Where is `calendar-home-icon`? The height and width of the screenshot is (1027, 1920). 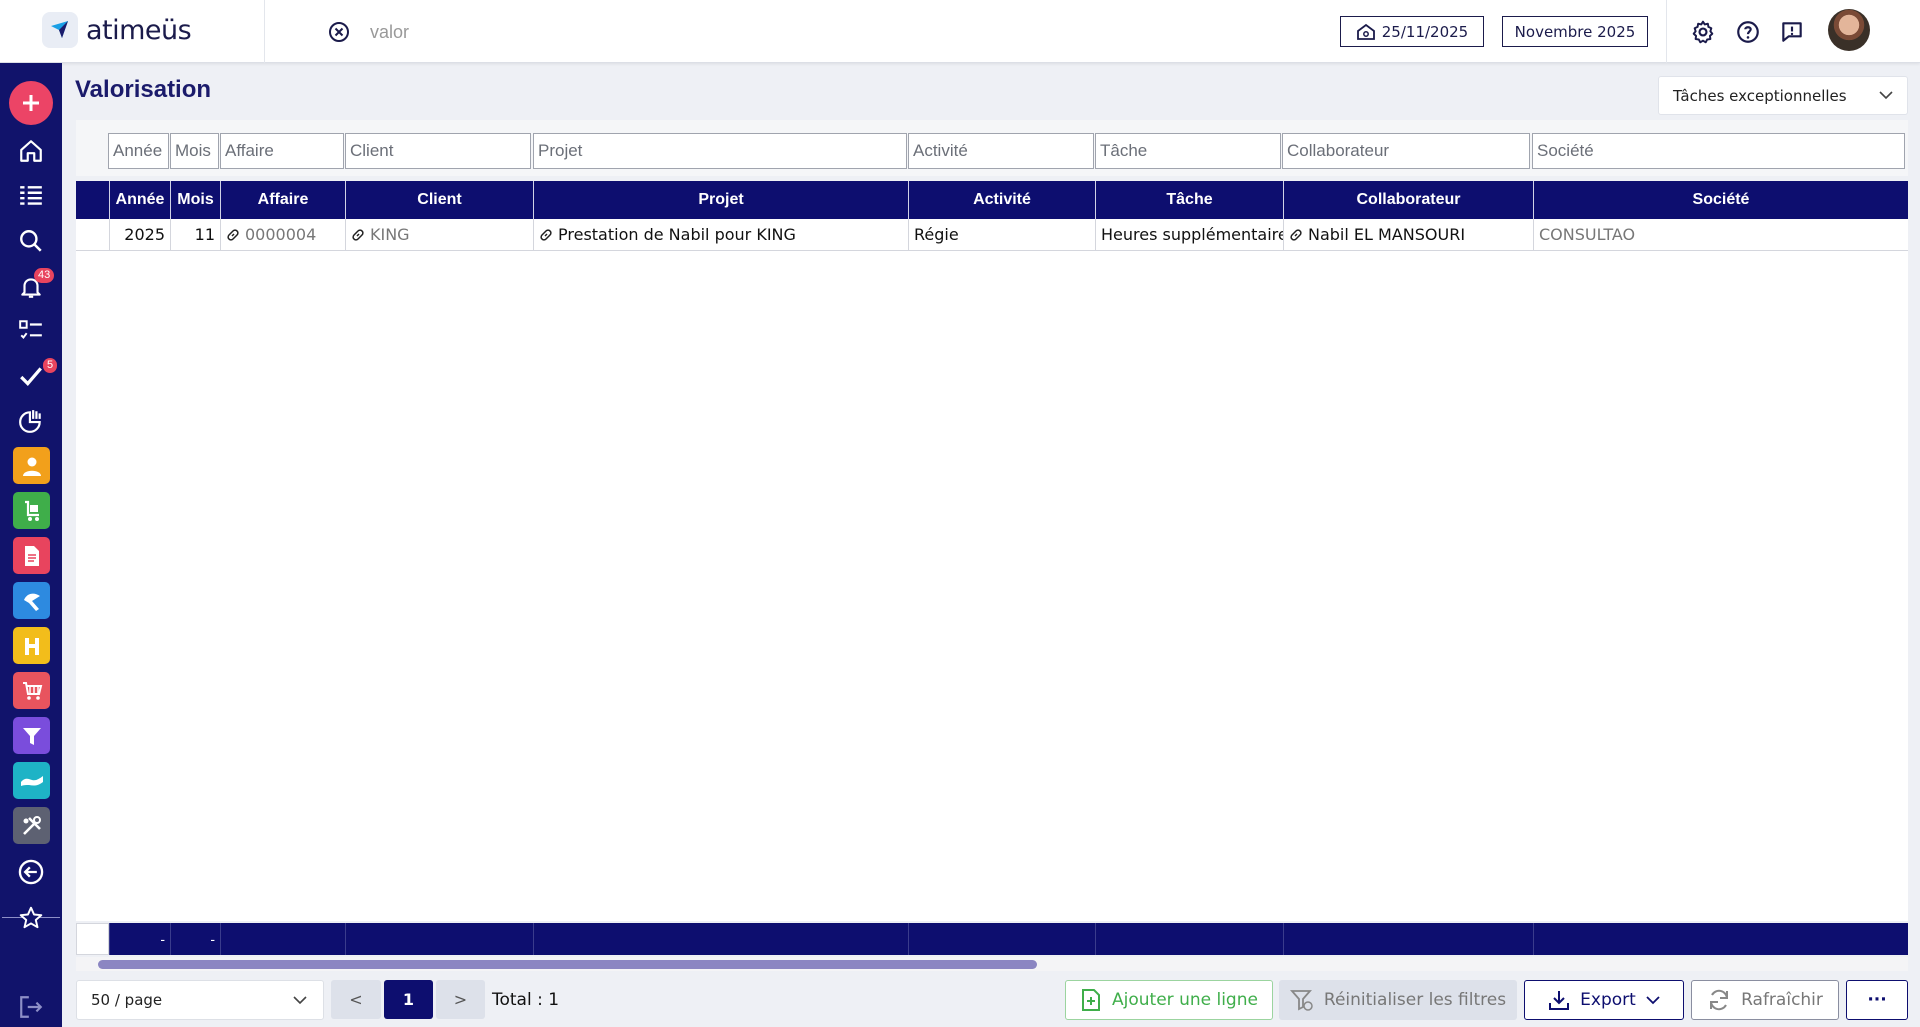 calendar-home-icon is located at coordinates (1365, 31).